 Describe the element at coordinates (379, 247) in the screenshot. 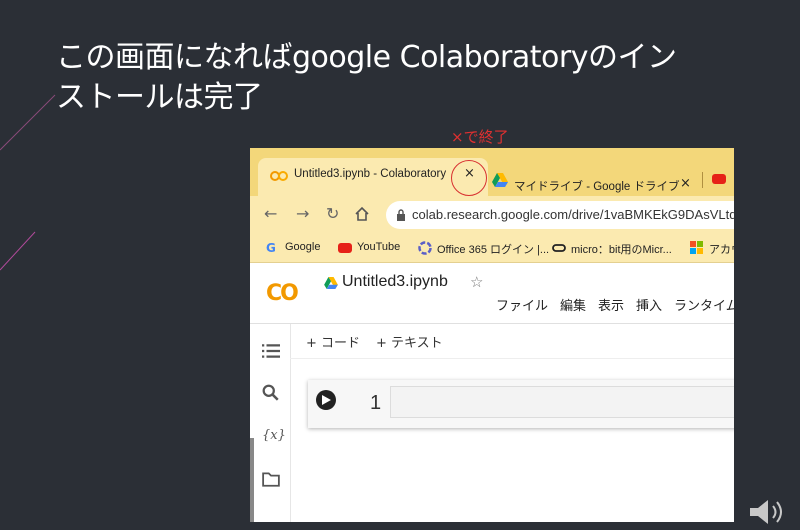

I see `bookmark-youtube-label: YouTube` at that location.